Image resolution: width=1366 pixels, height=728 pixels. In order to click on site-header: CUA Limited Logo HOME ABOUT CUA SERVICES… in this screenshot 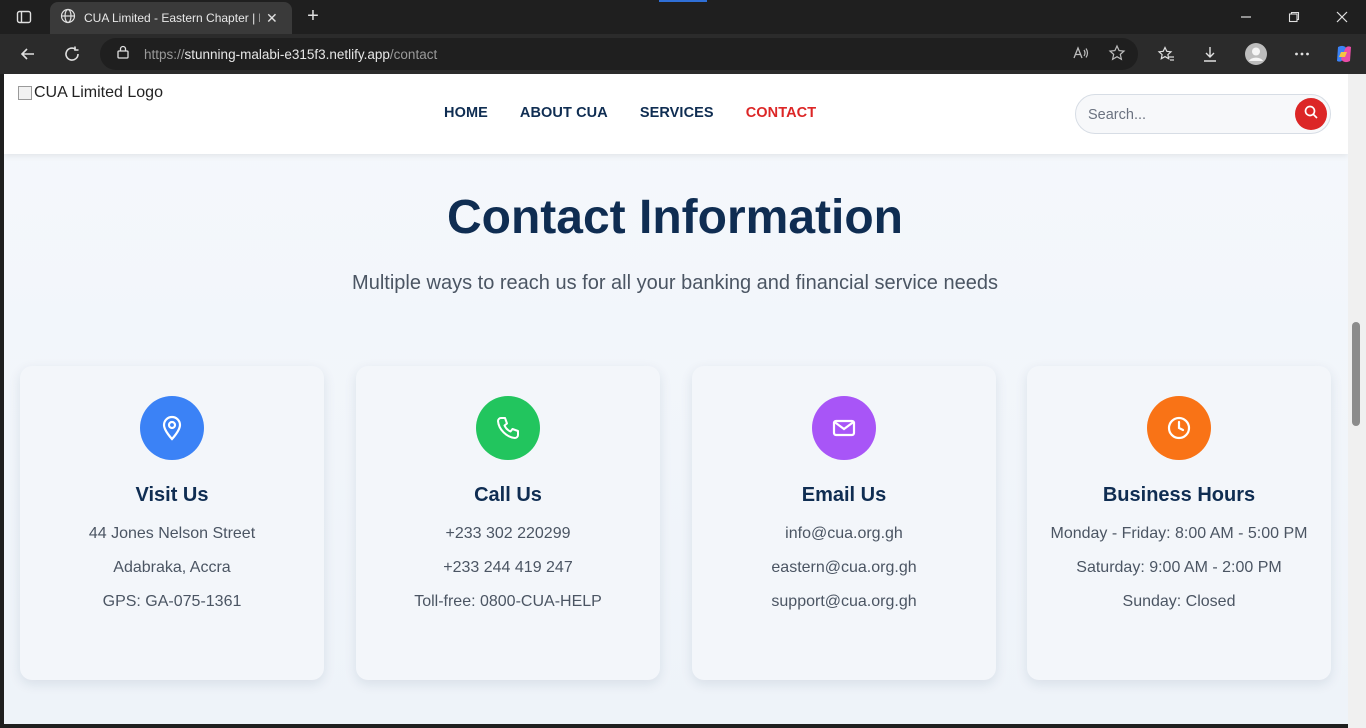, I will do `click(676, 114)`.